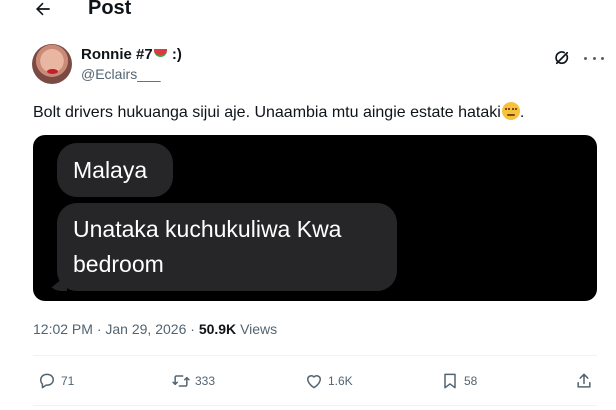 The width and height of the screenshot is (616, 410). I want to click on bookmark-icon, so click(450, 381).